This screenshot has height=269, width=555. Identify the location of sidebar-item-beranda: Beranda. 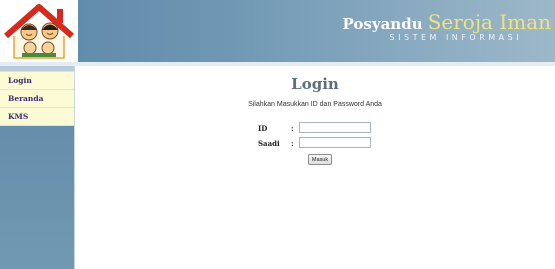
(37, 99).